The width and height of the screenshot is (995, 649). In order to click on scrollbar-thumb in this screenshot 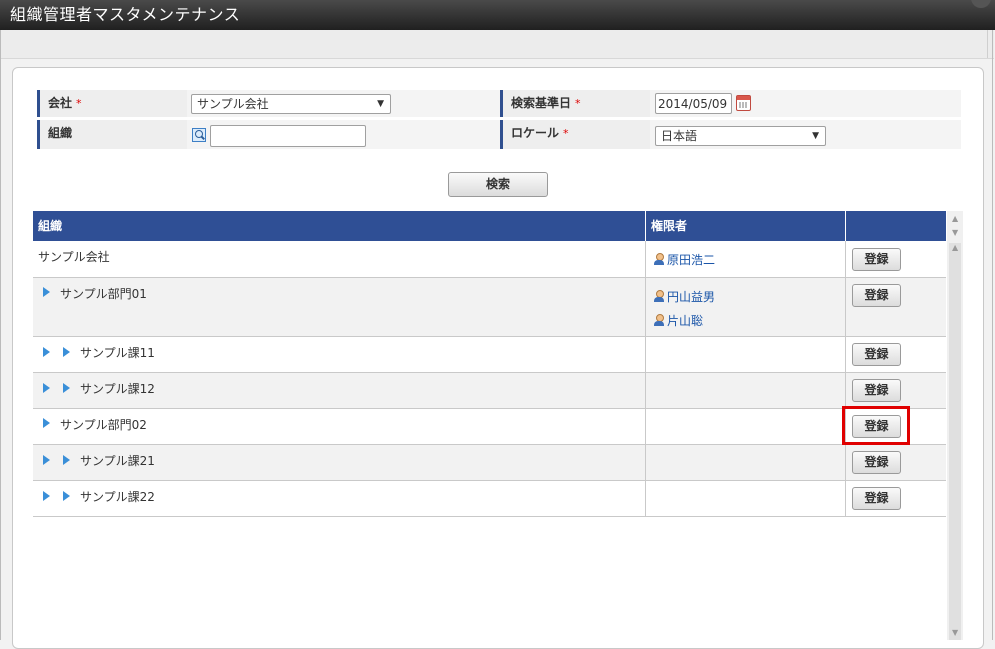, I will do `click(955, 441)`.